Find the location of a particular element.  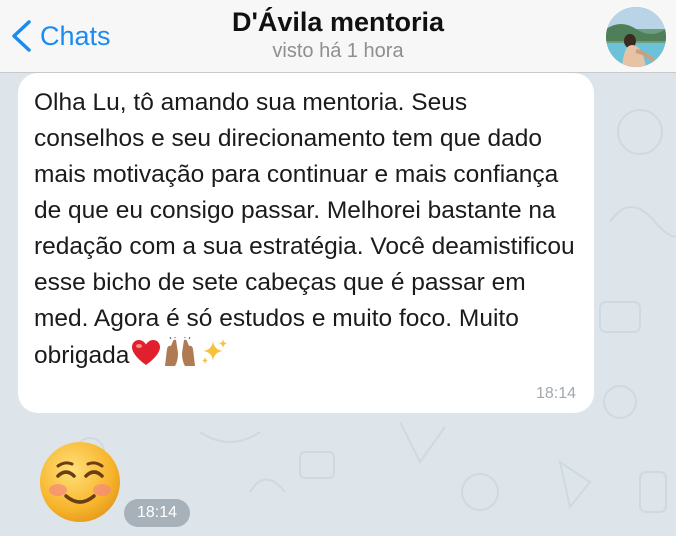

back-button: Chats is located at coordinates (60, 36).